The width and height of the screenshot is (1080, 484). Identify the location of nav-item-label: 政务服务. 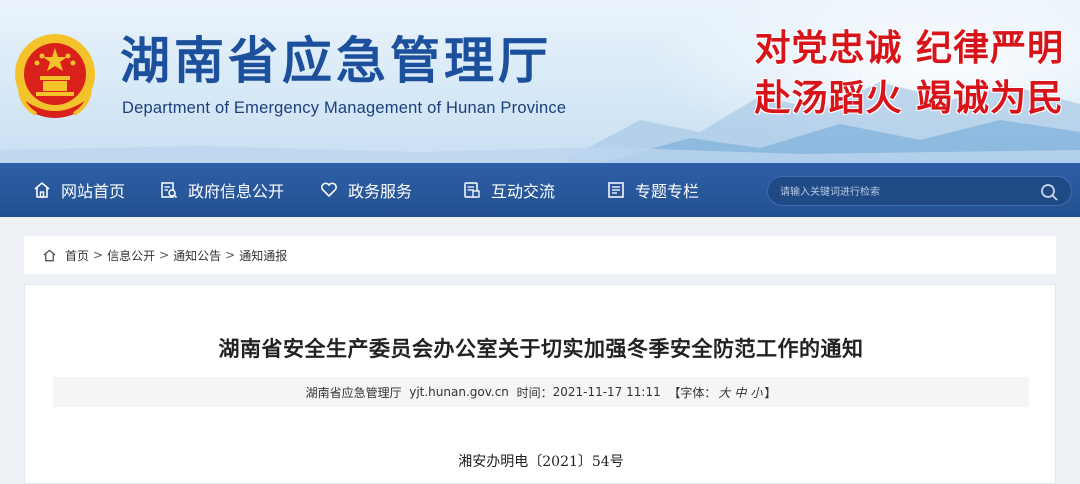
(380, 191).